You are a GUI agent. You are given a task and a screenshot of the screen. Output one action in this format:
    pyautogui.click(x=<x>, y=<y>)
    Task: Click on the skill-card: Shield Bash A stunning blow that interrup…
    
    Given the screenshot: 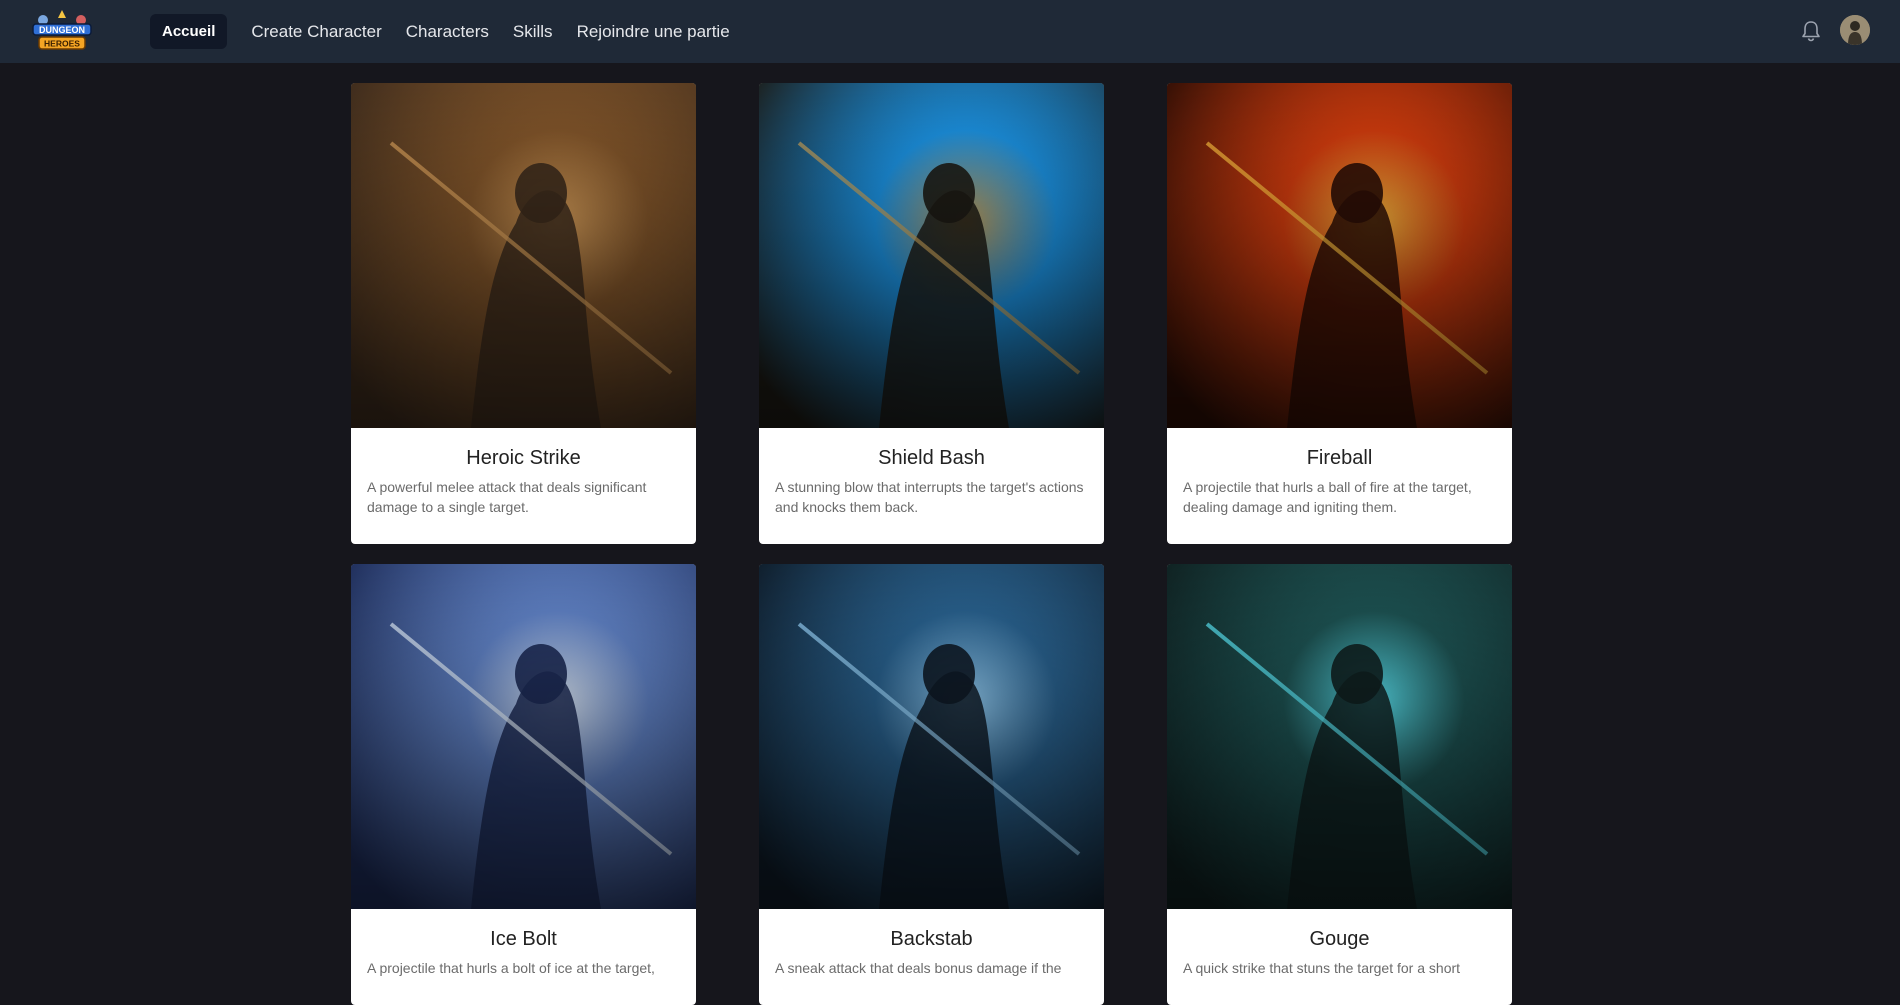 What is the action you would take?
    pyautogui.click(x=931, y=313)
    